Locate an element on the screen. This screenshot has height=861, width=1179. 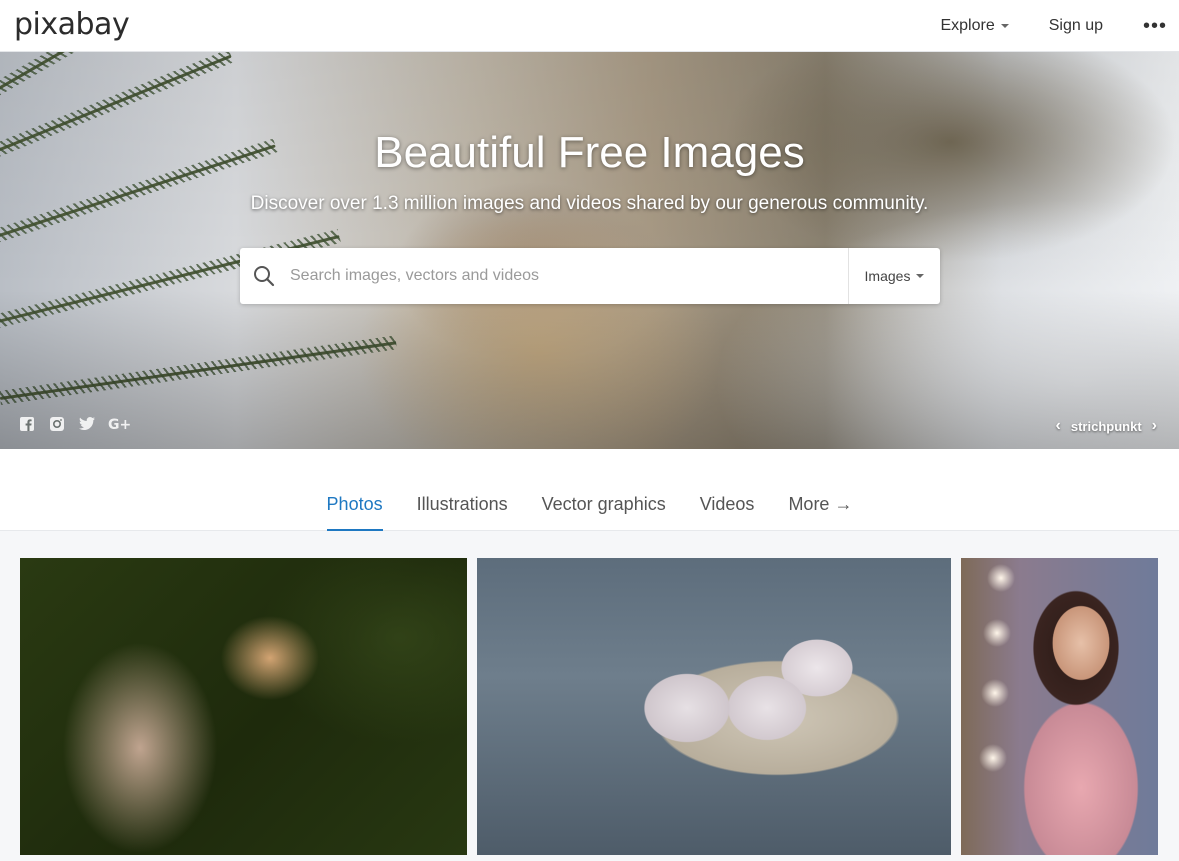
tab-more: More → is located at coordinates (820, 512).